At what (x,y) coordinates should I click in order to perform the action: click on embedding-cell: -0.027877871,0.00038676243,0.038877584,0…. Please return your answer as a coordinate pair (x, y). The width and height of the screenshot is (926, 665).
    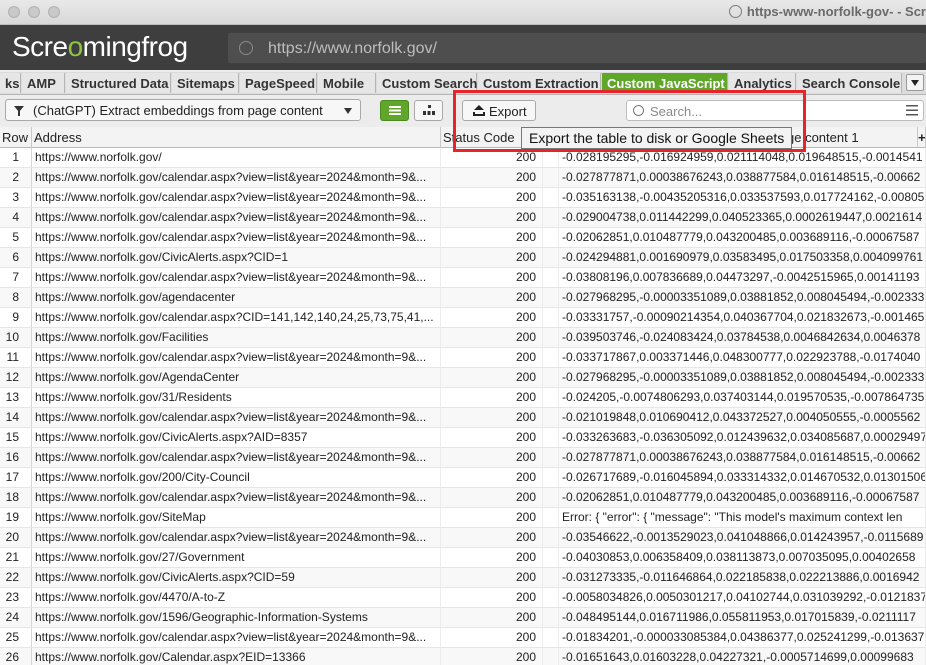
    Looking at the image, I should click on (742, 177).